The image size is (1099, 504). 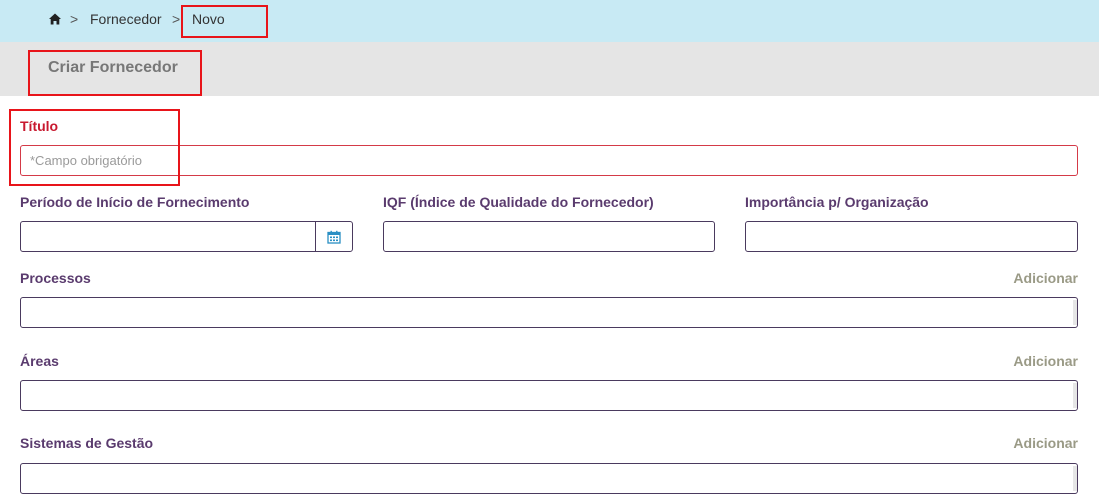 What do you see at coordinates (837, 202) in the screenshot?
I see `importancia-label: Importância p/ Organização` at bounding box center [837, 202].